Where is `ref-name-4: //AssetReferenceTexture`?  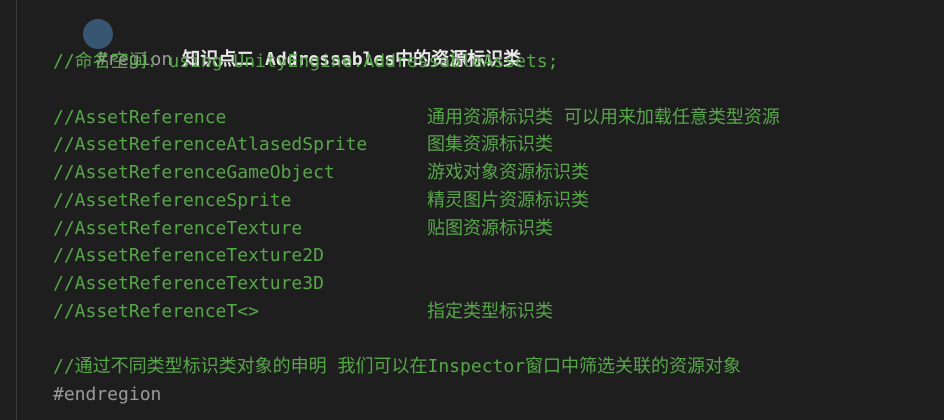
ref-name-4: //AssetReferenceTexture is located at coordinates (178, 228).